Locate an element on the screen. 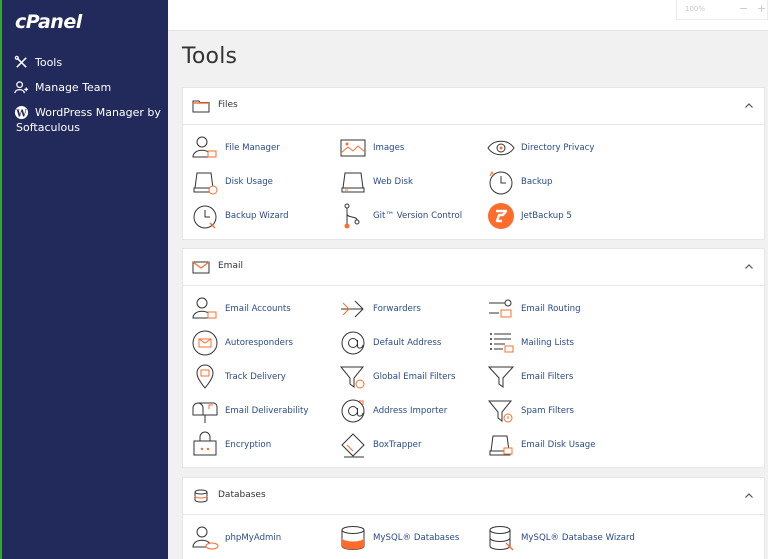 This screenshot has width=768, height=559. list-icon is located at coordinates (502, 343).